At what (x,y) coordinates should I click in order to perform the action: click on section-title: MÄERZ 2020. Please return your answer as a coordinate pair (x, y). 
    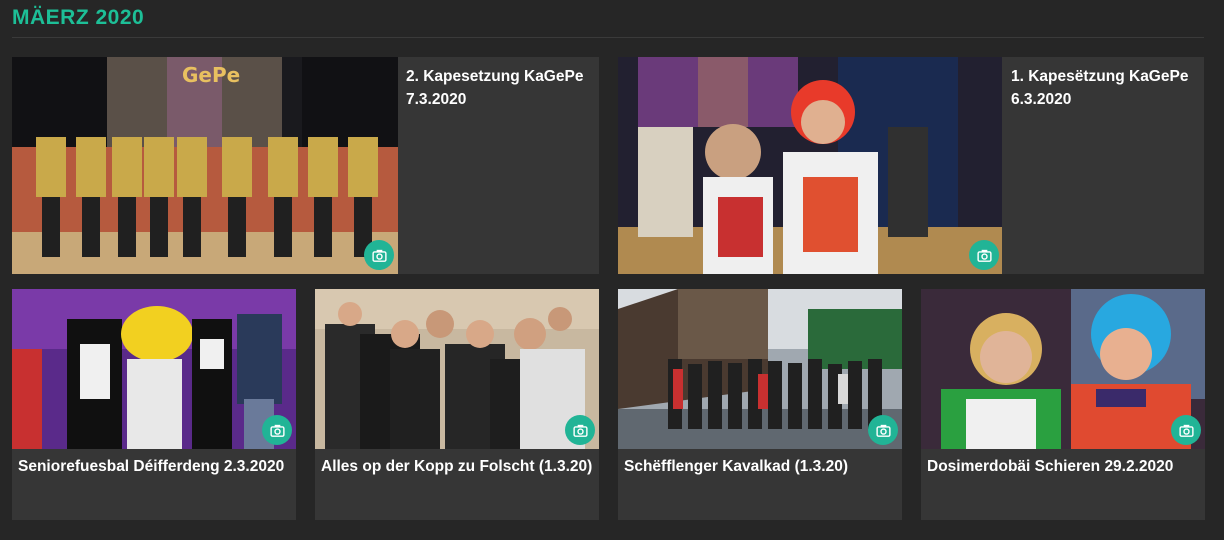
    Looking at the image, I should click on (78, 17).